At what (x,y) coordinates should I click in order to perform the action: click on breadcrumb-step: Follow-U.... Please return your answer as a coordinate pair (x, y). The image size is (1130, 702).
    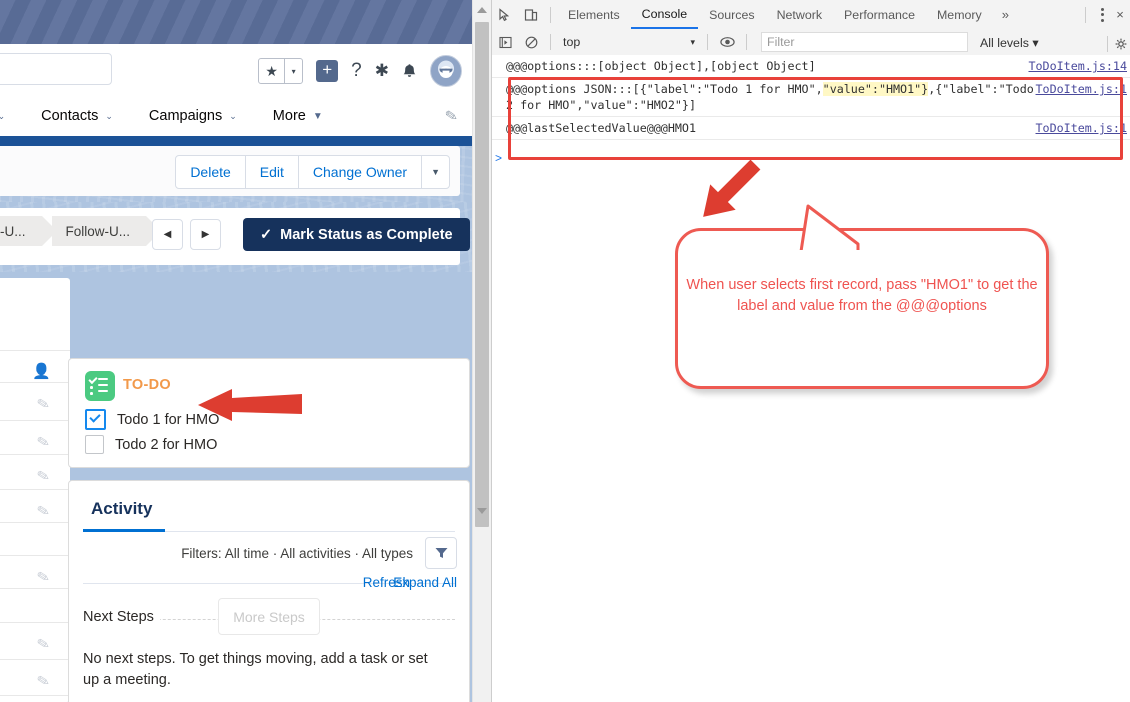
    Looking at the image, I should click on (106, 231).